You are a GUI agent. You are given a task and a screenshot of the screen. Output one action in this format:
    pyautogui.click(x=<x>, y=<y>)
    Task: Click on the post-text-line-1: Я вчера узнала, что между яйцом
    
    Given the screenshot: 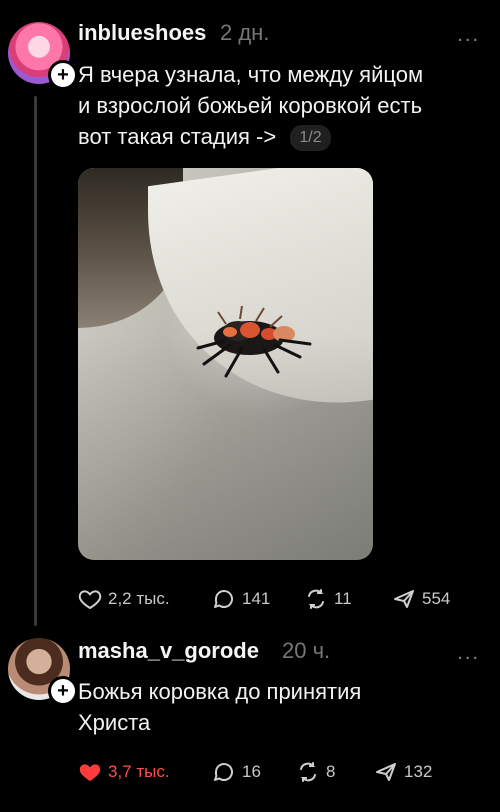 What is the action you would take?
    pyautogui.click(x=251, y=74)
    